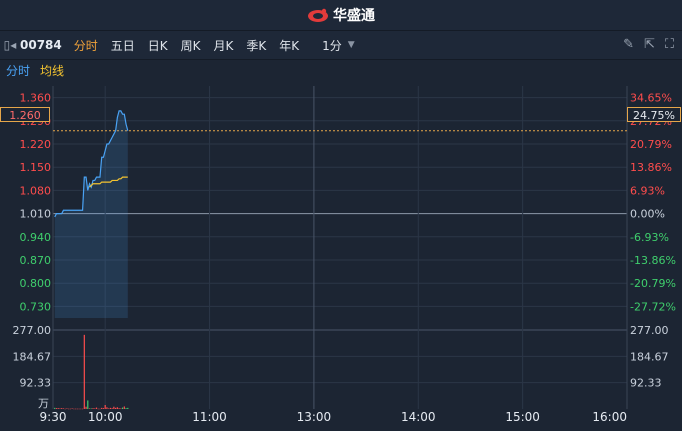 The image size is (682, 431). What do you see at coordinates (36, 167) in the screenshot?
I see `price-tick-label: 1.150` at bounding box center [36, 167].